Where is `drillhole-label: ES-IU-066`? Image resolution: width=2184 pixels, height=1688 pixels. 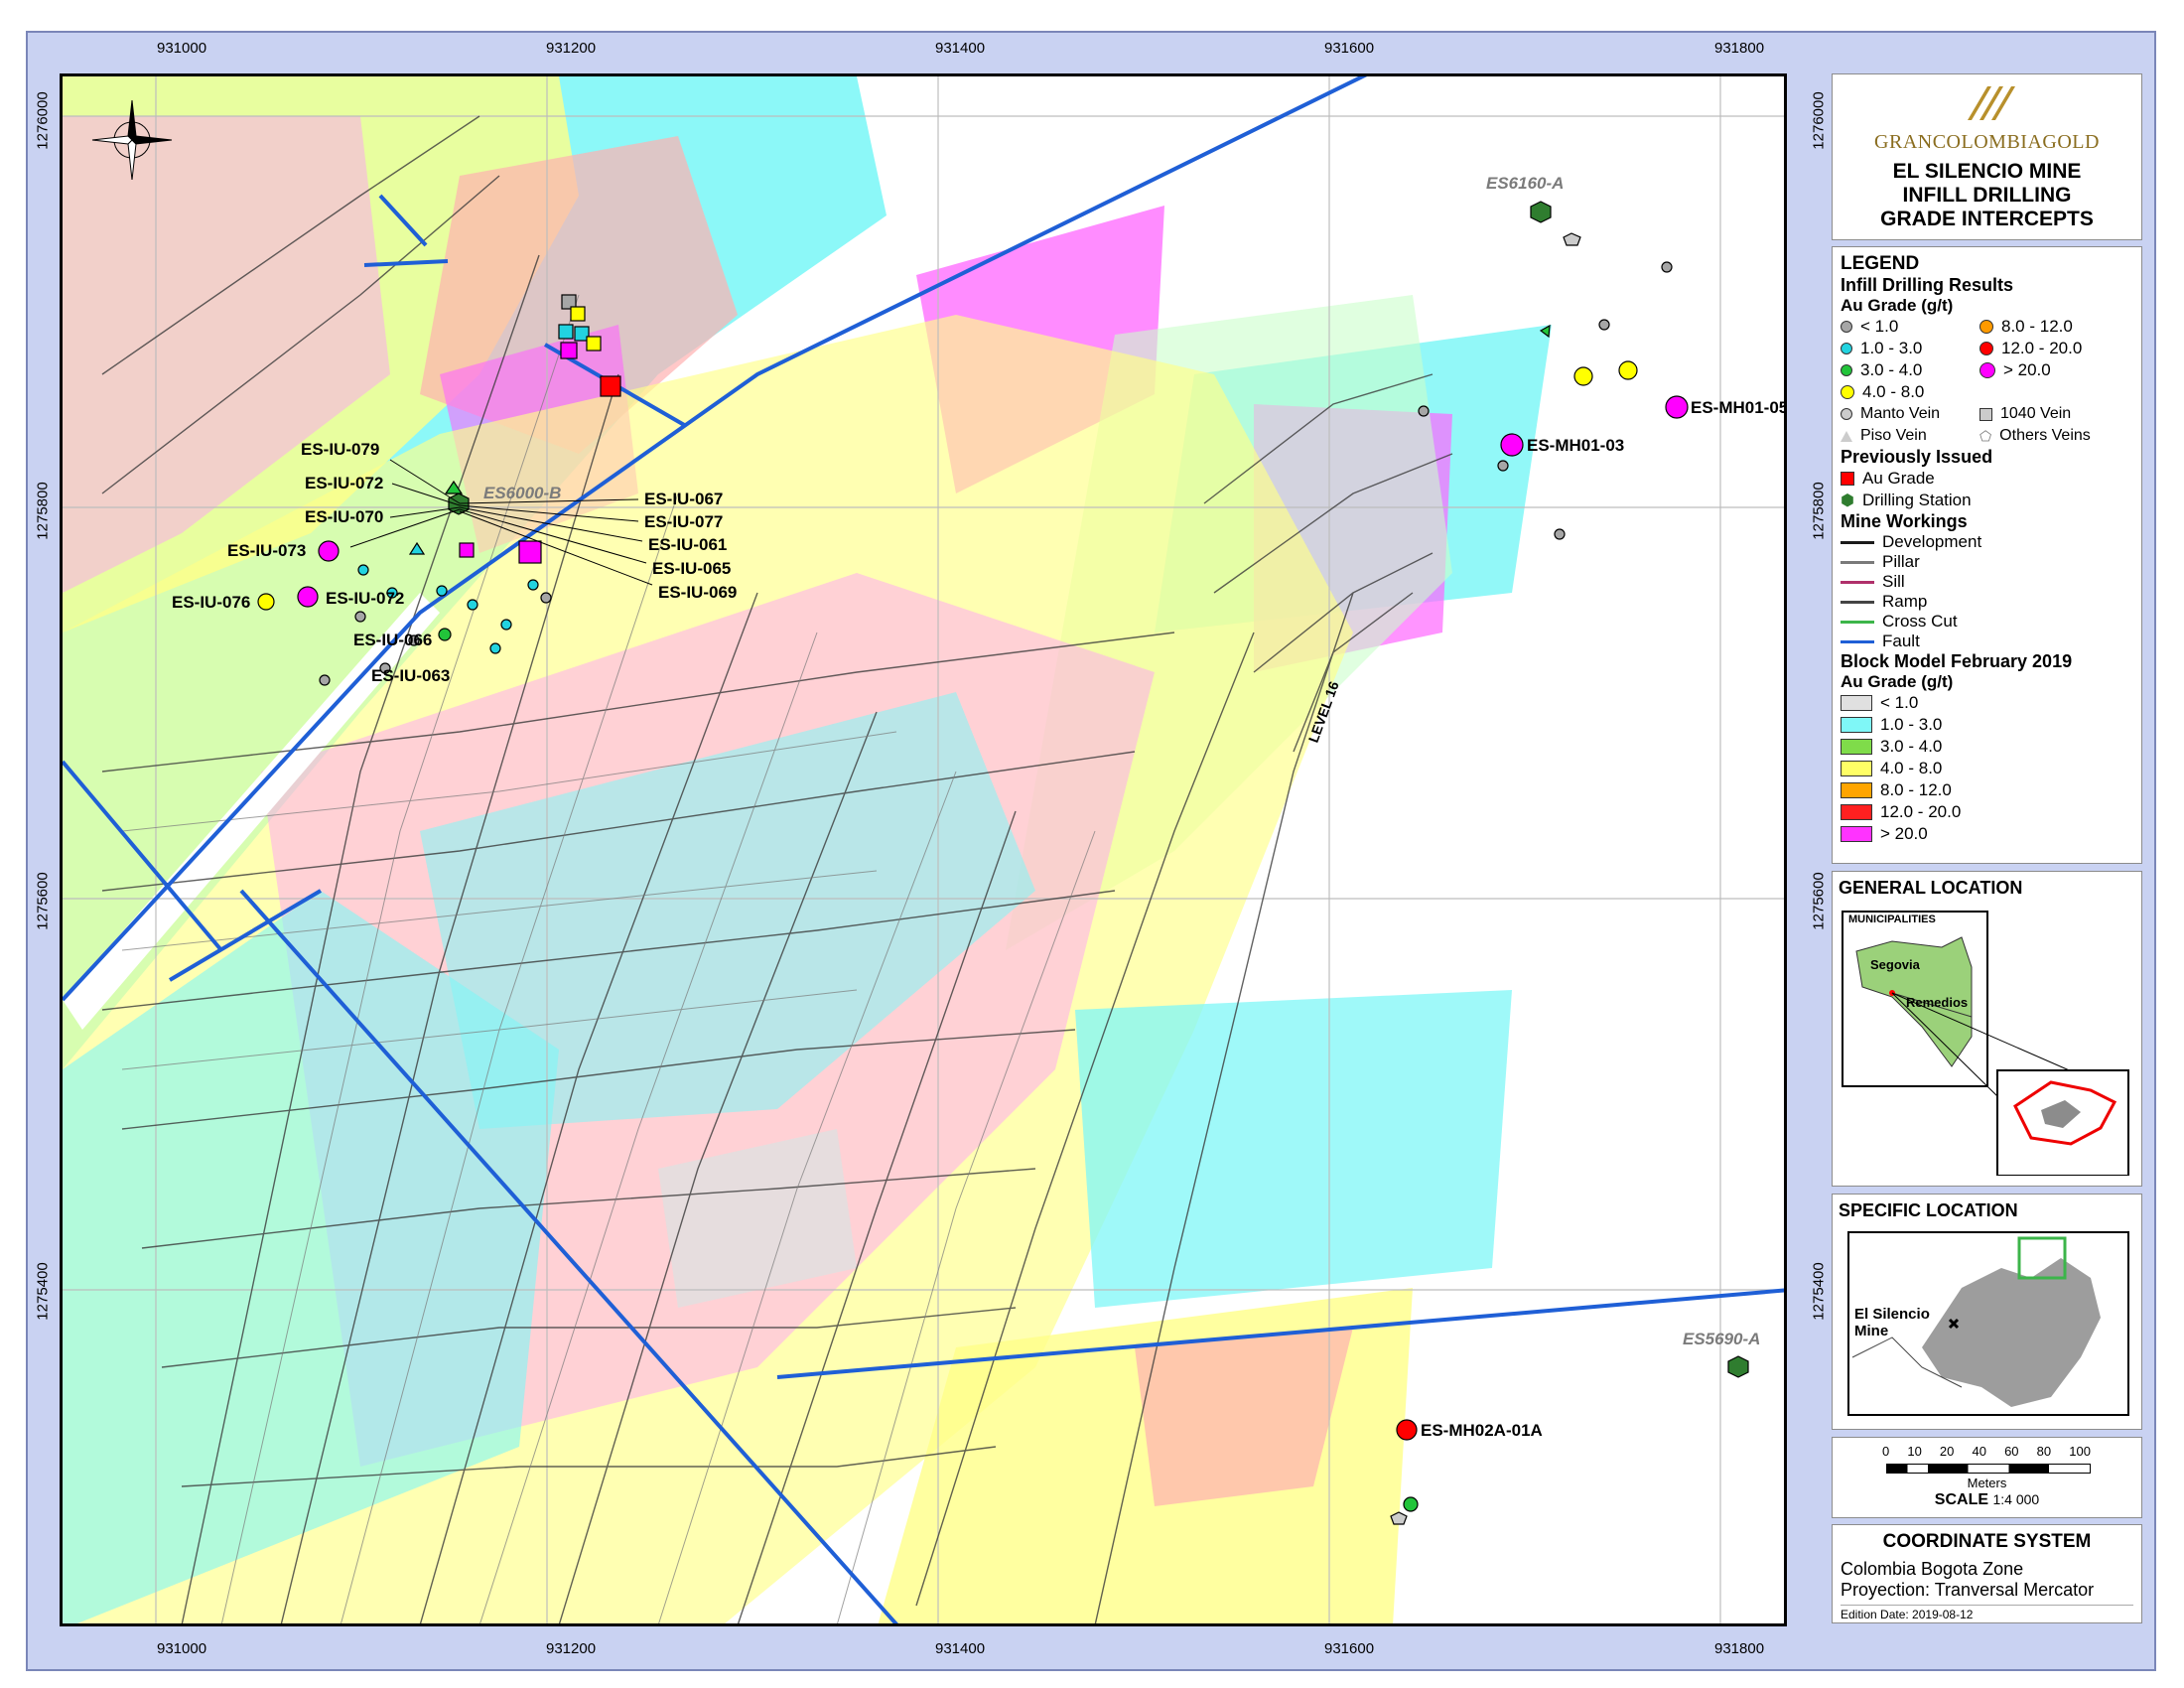
drillhole-label: ES-IU-066 is located at coordinates (393, 640).